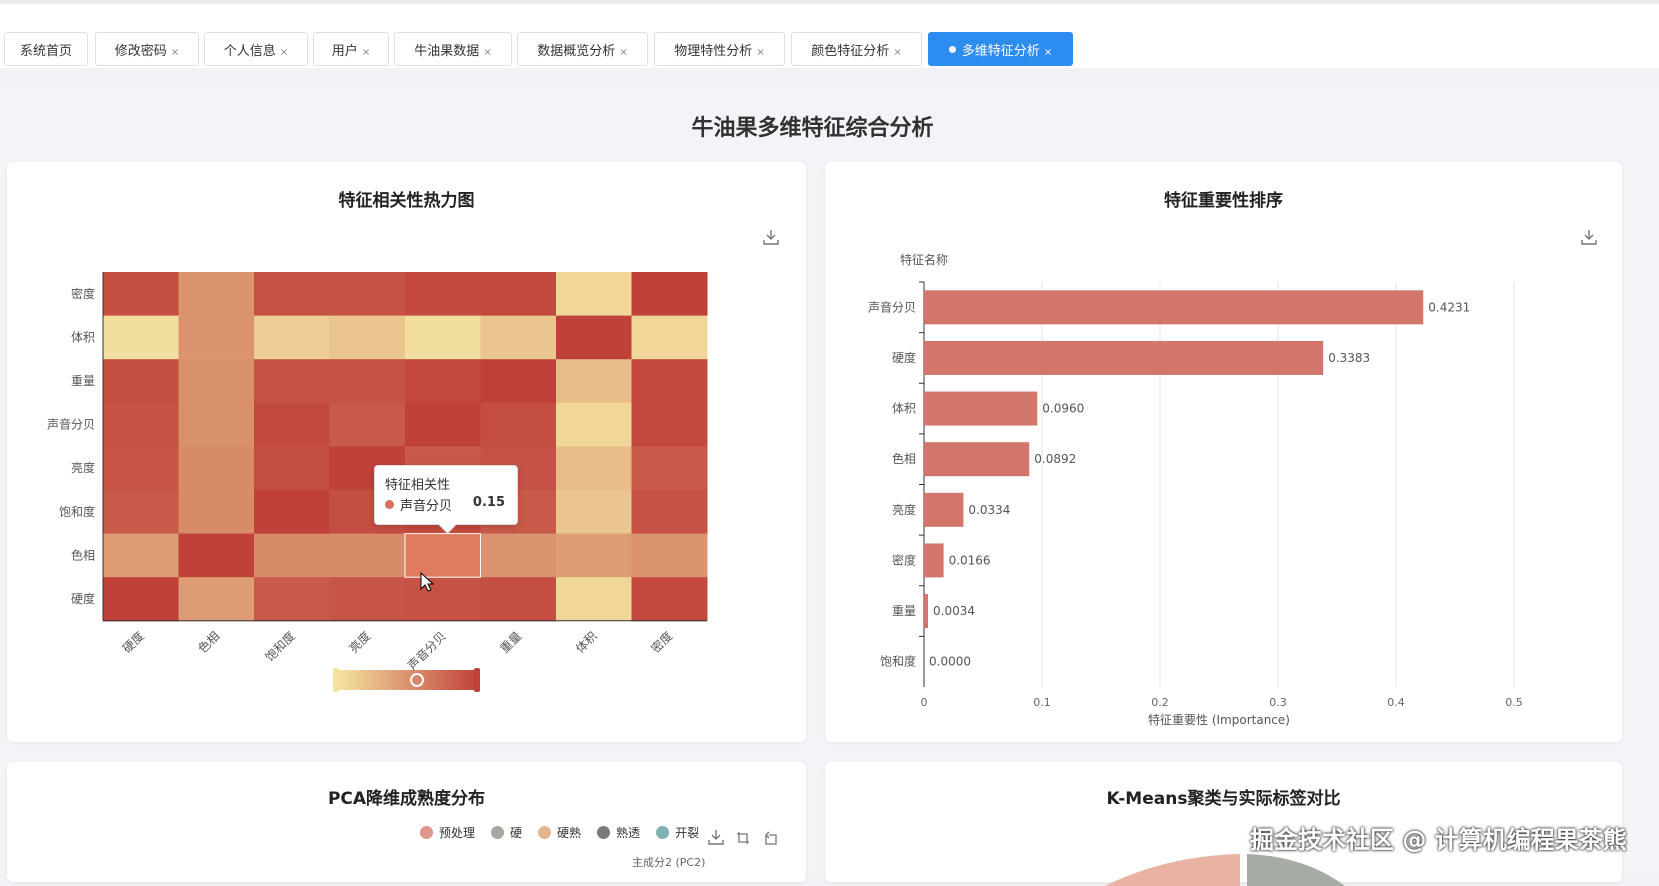 The height and width of the screenshot is (886, 1659). I want to click on x-axis-title: 特征重要性 (Importance), so click(1219, 719).